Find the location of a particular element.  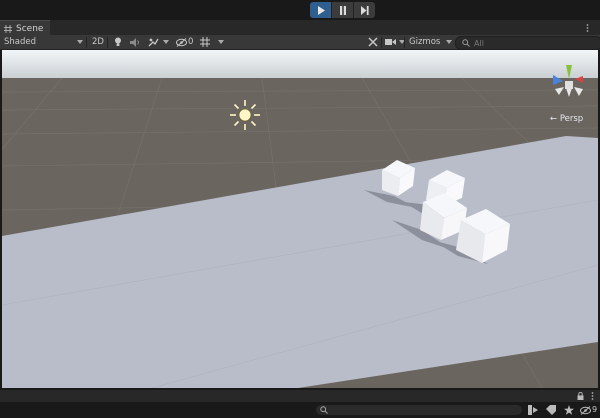

effects-icon is located at coordinates (153, 42).